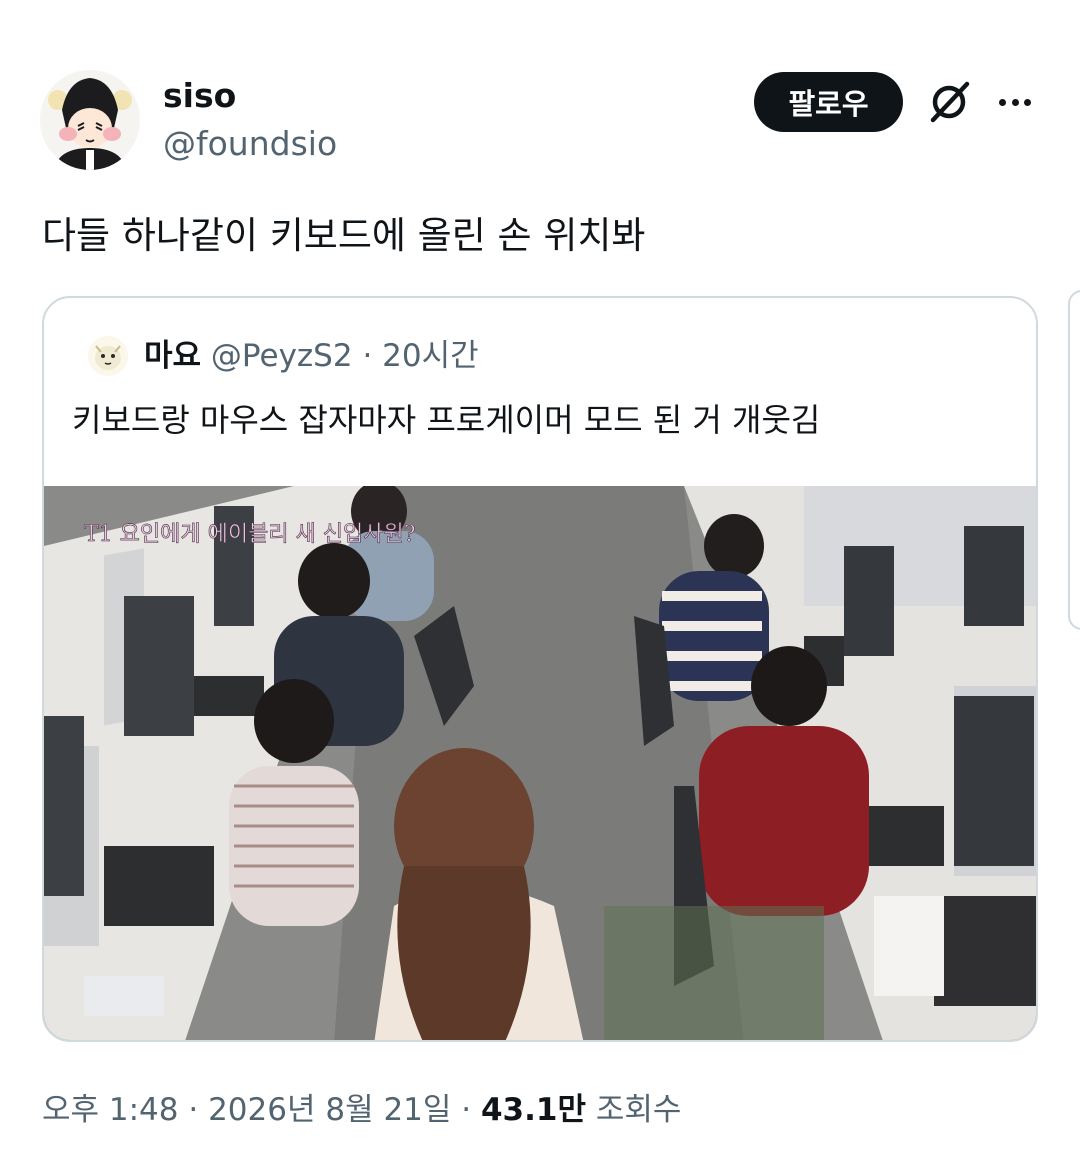 The image size is (1080, 1151). What do you see at coordinates (430, 356) in the screenshot?
I see `quoted-time: 20시간` at bounding box center [430, 356].